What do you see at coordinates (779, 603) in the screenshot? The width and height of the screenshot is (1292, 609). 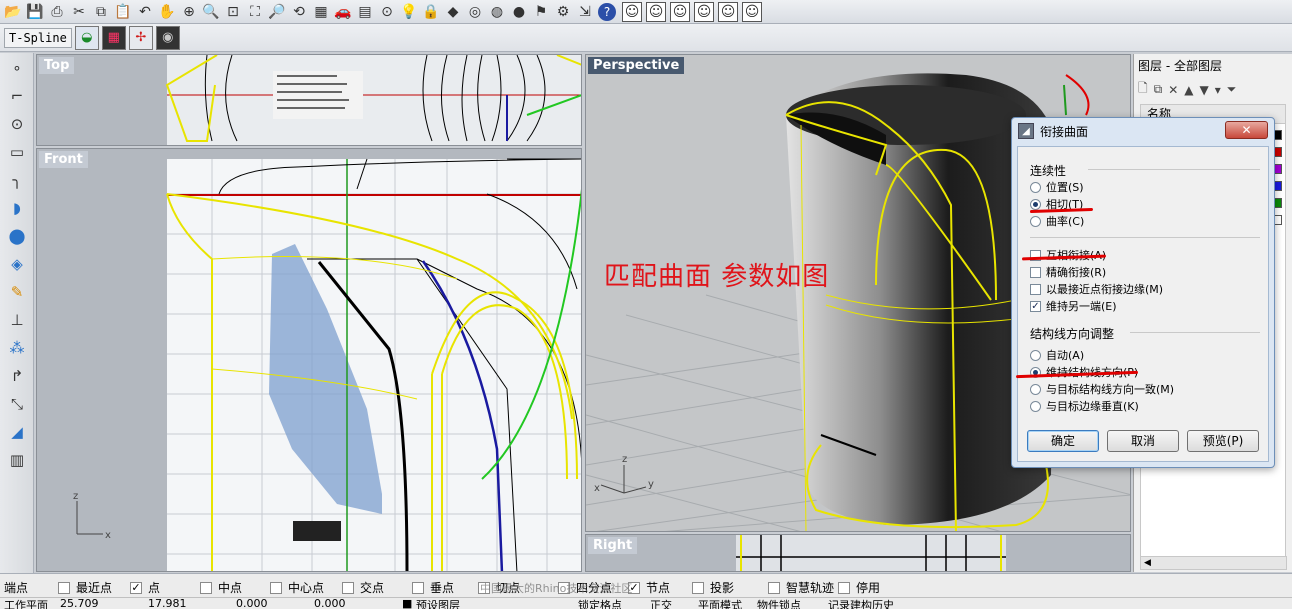 I see `status-osnap: 物件锁点` at bounding box center [779, 603].